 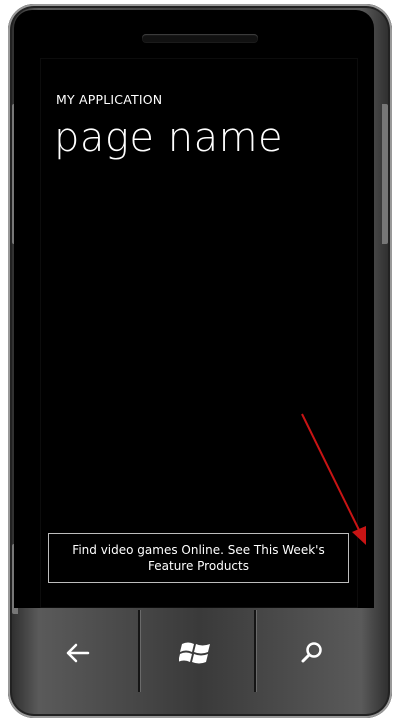 I want to click on search-icon, so click(x=311, y=652).